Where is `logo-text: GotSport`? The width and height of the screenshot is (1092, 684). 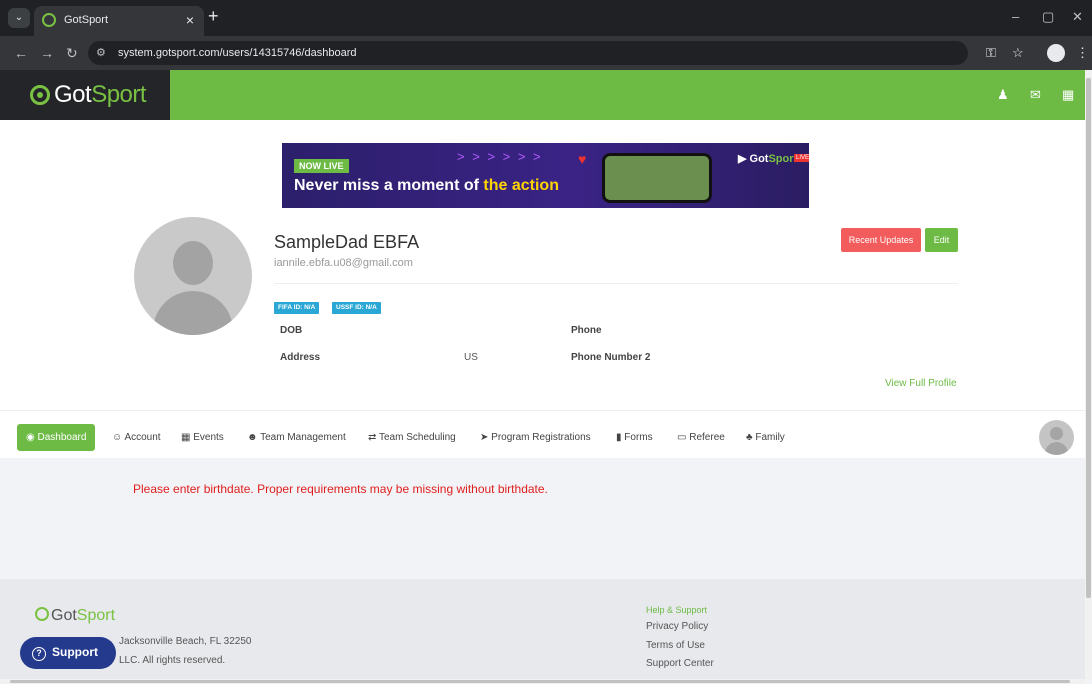 logo-text: GotSport is located at coordinates (100, 94).